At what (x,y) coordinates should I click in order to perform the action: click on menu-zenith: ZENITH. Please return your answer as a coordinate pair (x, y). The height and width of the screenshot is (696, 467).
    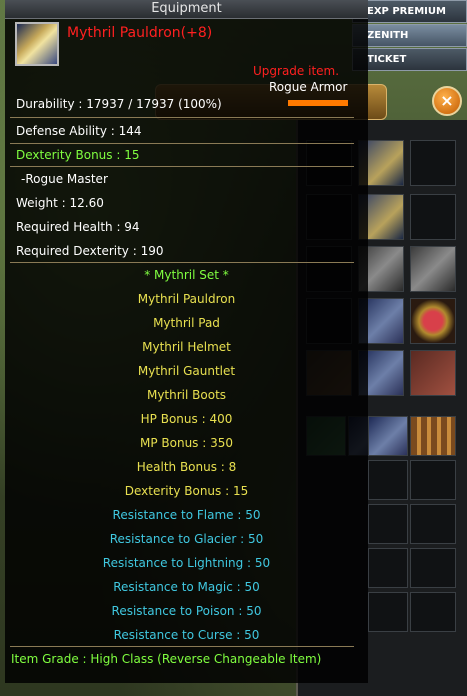
    Looking at the image, I should click on (409, 35).